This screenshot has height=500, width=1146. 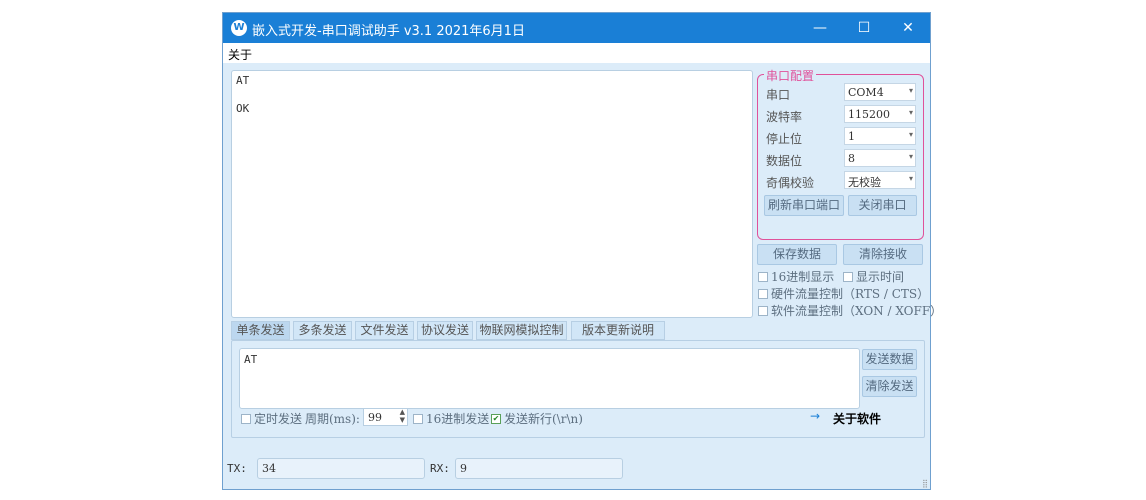 I want to click on rx-label: RX:, so click(x=440, y=468).